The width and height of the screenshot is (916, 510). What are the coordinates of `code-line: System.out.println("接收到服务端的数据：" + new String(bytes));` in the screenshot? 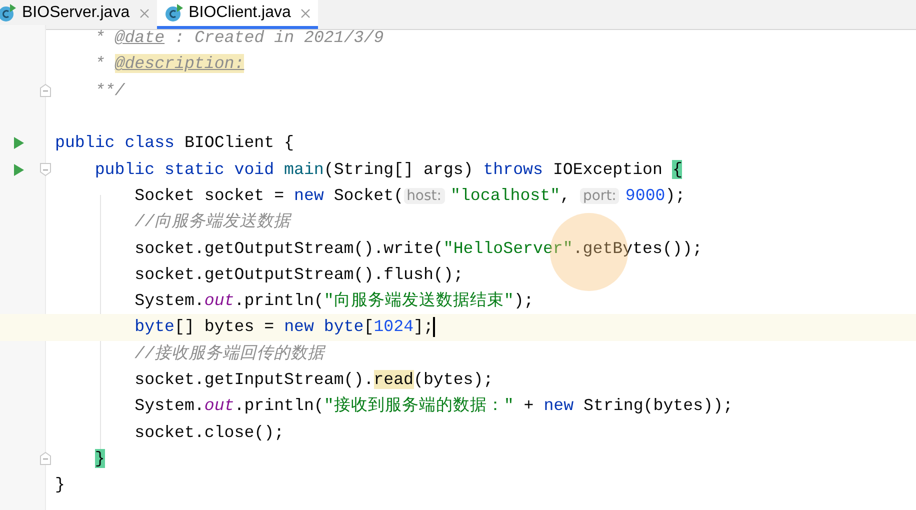 It's located at (433, 406).